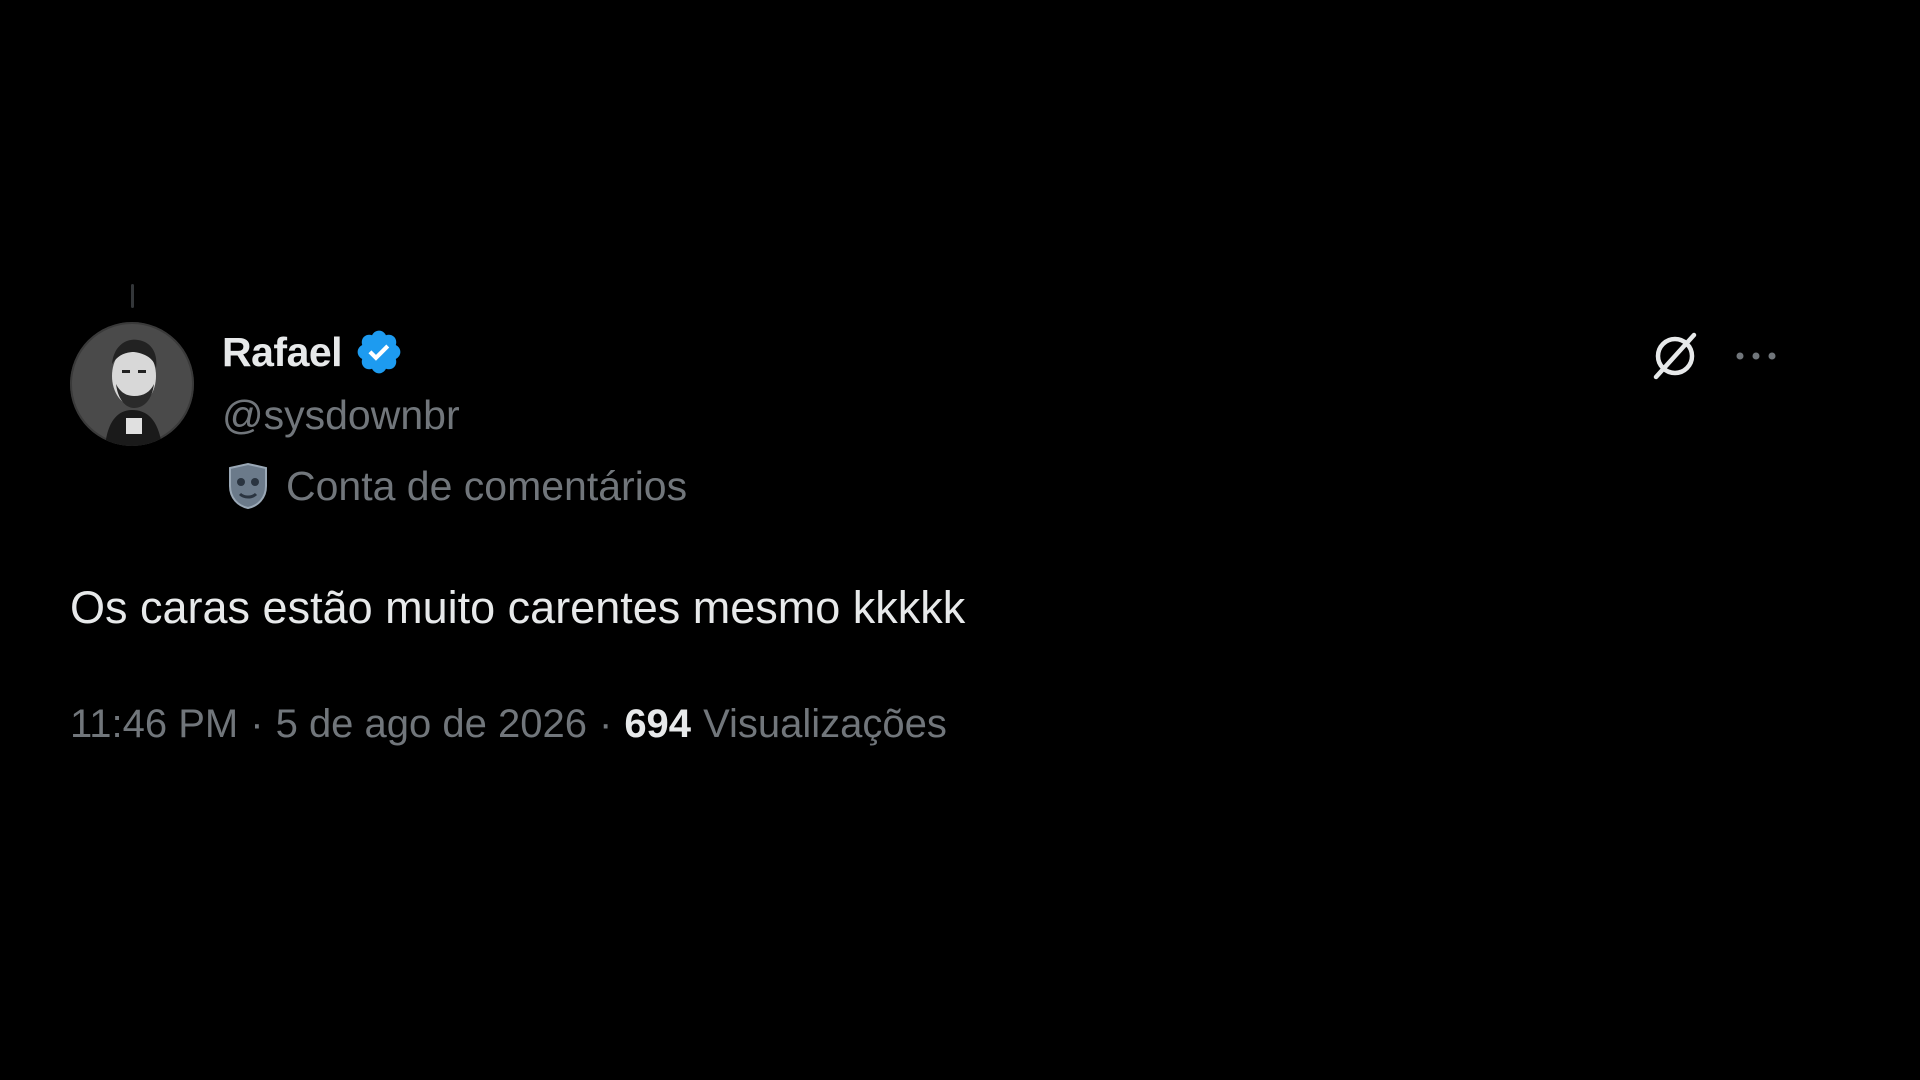 The image size is (1920, 1080). I want to click on account-label-text: Conta de comentários, so click(487, 485).